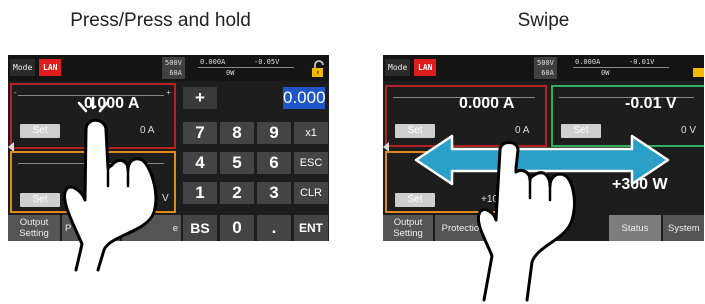 This screenshot has width=705, height=304. I want to click on power-panel: Set +10.5, so click(466, 182).